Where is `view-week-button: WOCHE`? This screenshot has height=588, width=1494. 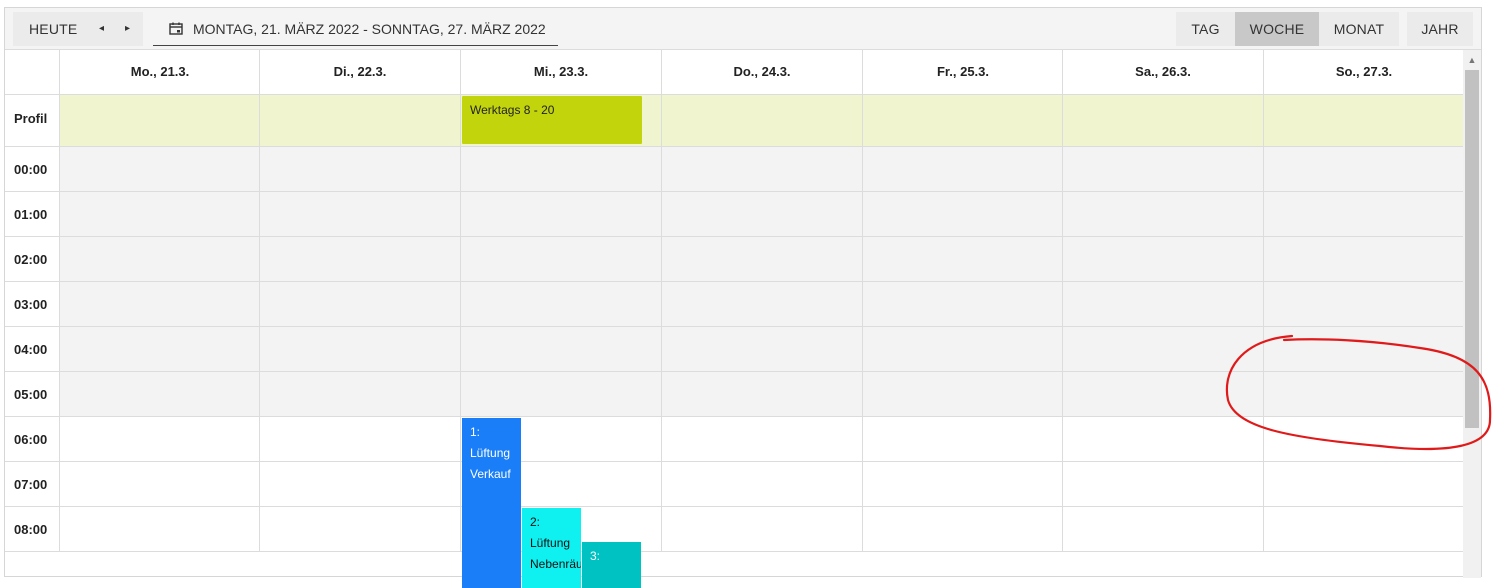 view-week-button: WOCHE is located at coordinates (1277, 29).